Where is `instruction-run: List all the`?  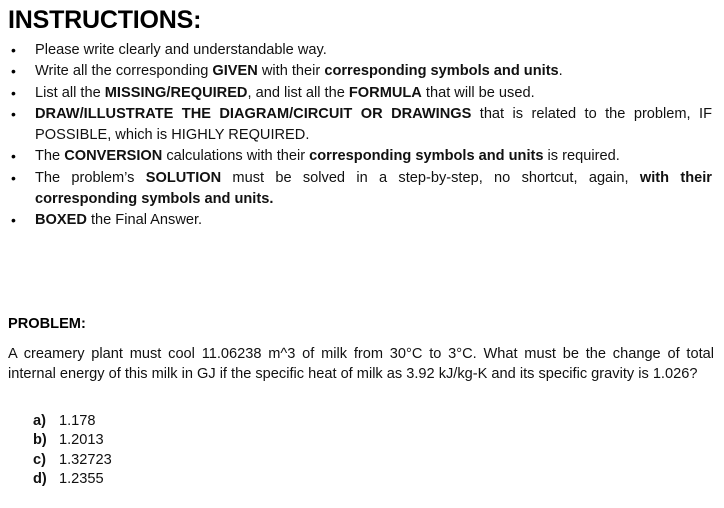 instruction-run: List all the is located at coordinates (70, 92).